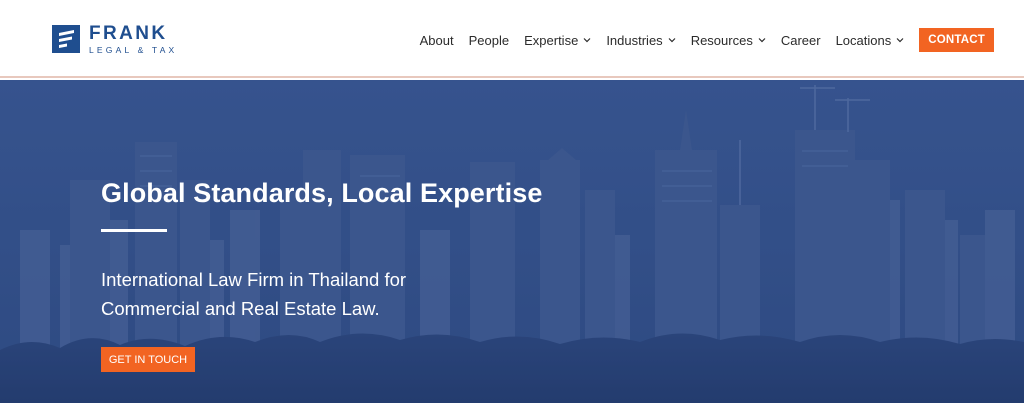  What do you see at coordinates (240, 308) in the screenshot?
I see `hero-subtitle-line: Commercial and Real Estate Law.` at bounding box center [240, 308].